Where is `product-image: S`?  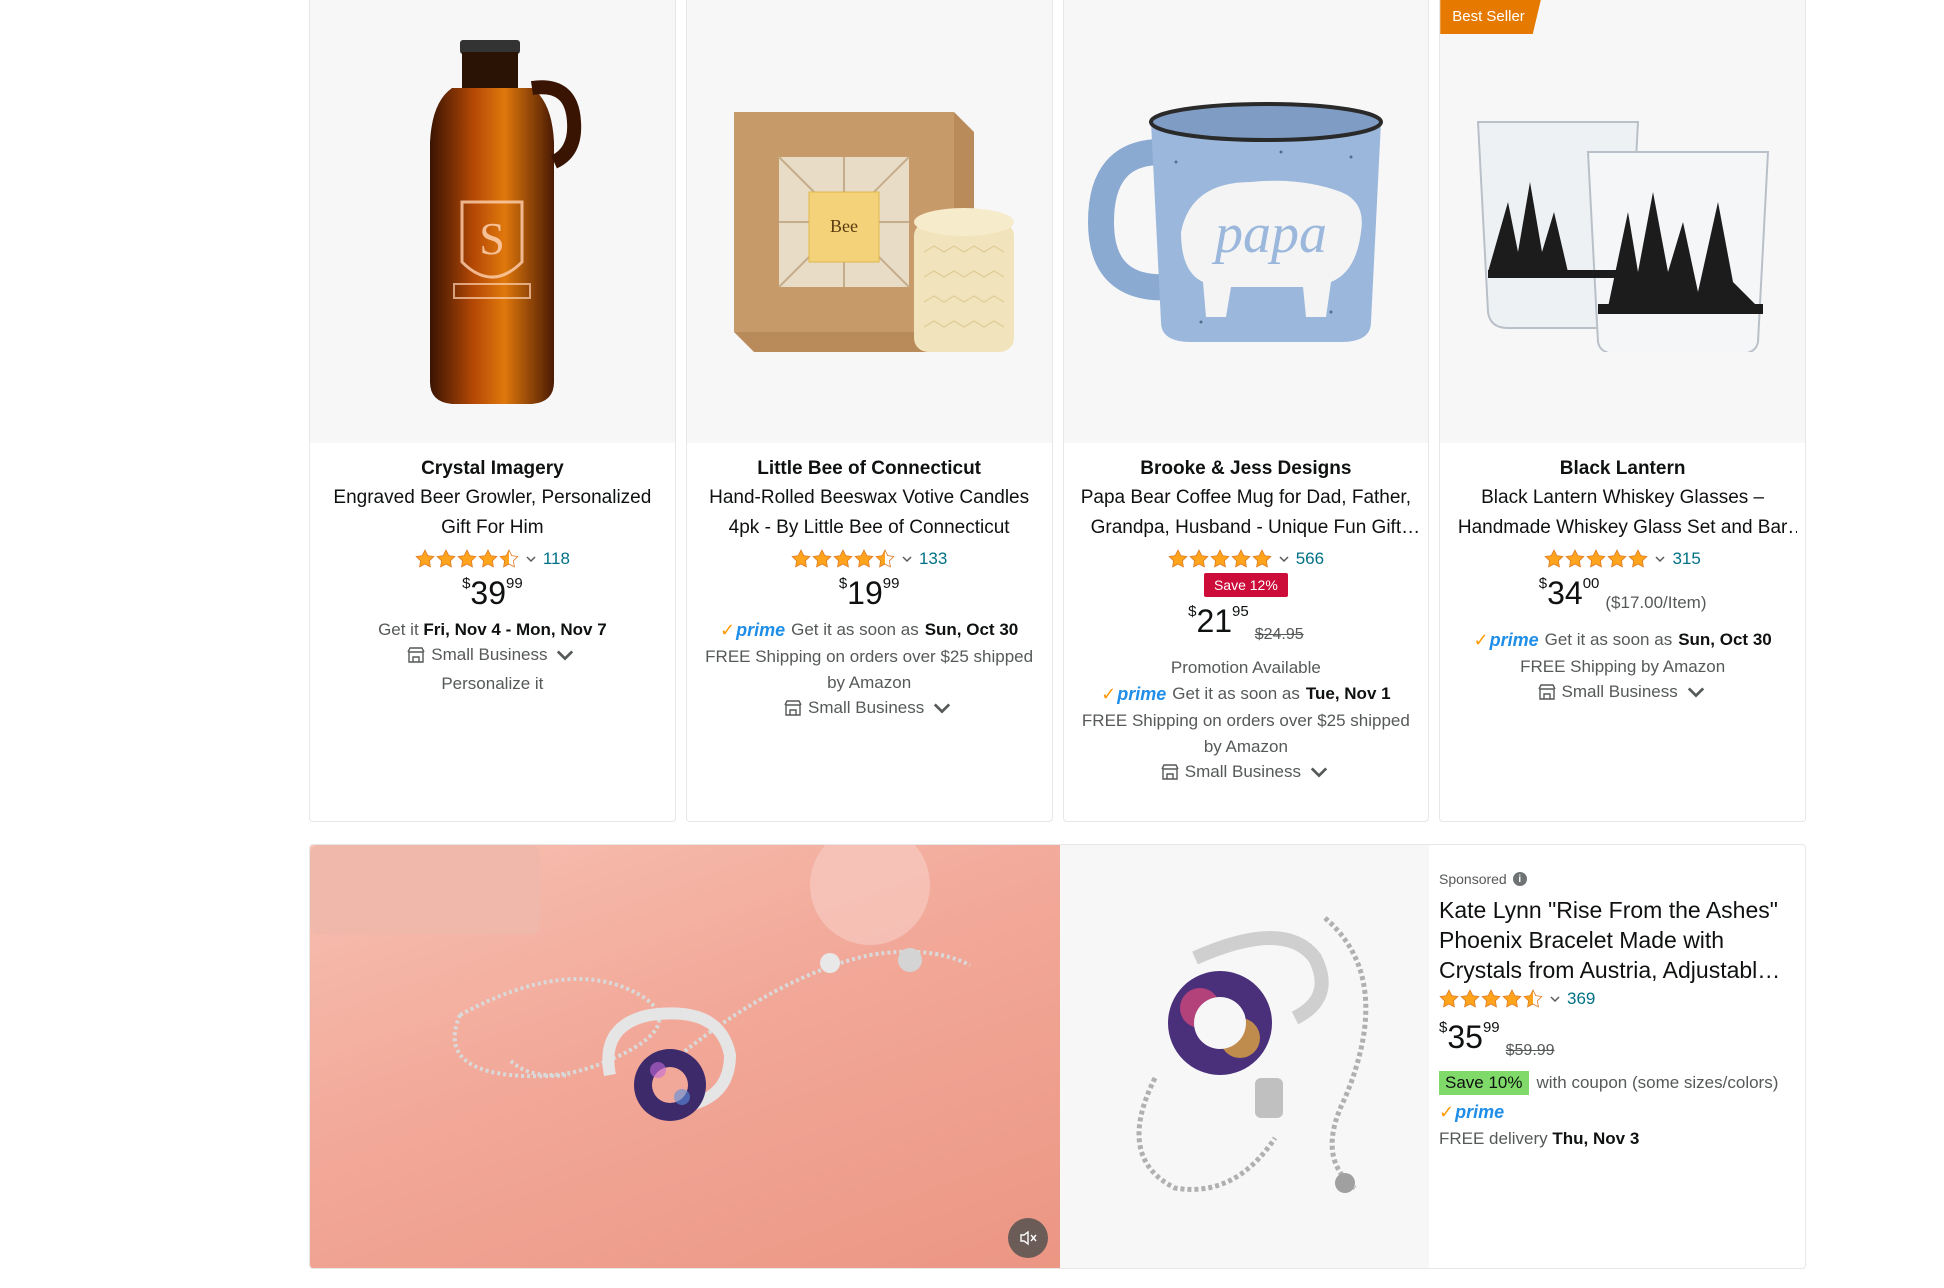 product-image: S is located at coordinates (492, 221).